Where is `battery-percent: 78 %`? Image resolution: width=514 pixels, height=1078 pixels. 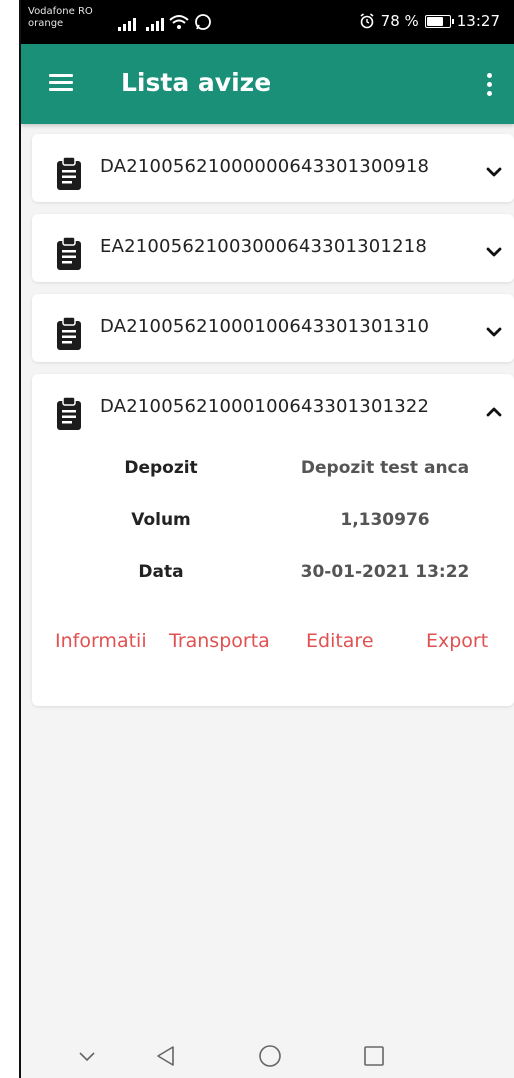 battery-percent: 78 % is located at coordinates (399, 21).